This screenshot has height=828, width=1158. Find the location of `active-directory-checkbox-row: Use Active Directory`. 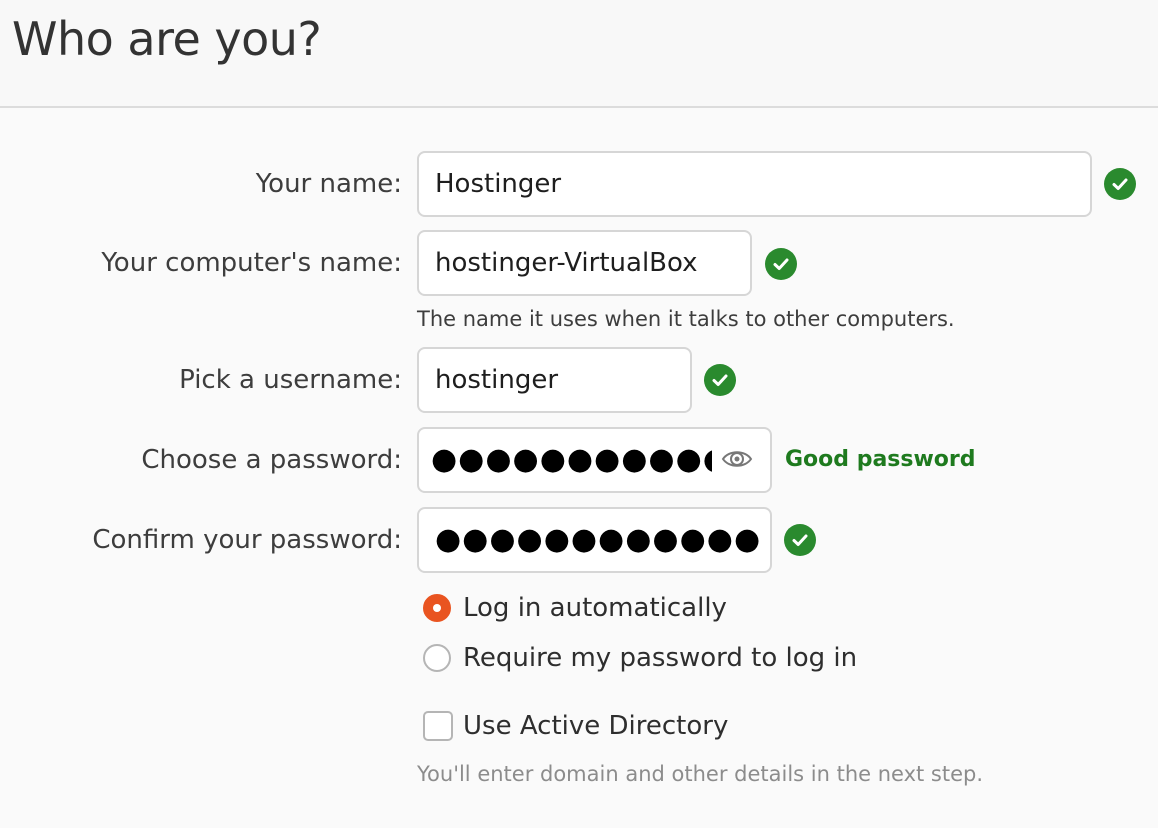

active-directory-checkbox-row: Use Active Directory is located at coordinates (575, 726).